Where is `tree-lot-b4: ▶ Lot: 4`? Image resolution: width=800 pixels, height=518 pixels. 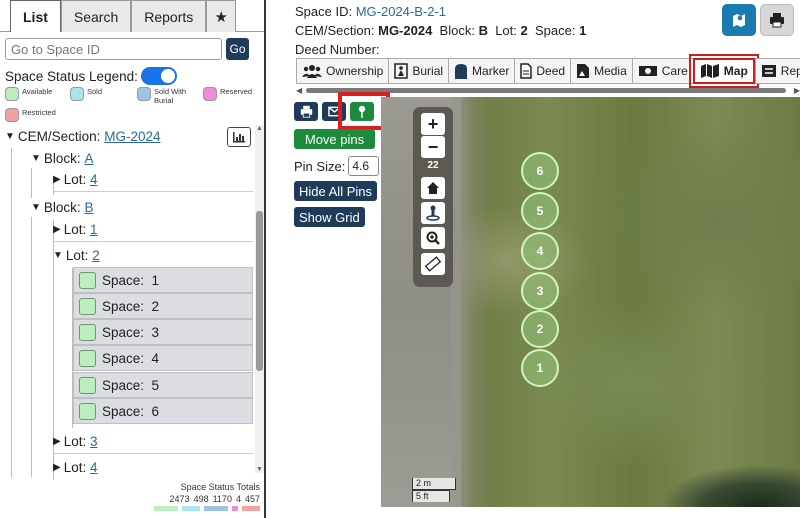 tree-lot-b4: ▶ Lot: 4 is located at coordinates (153, 467).